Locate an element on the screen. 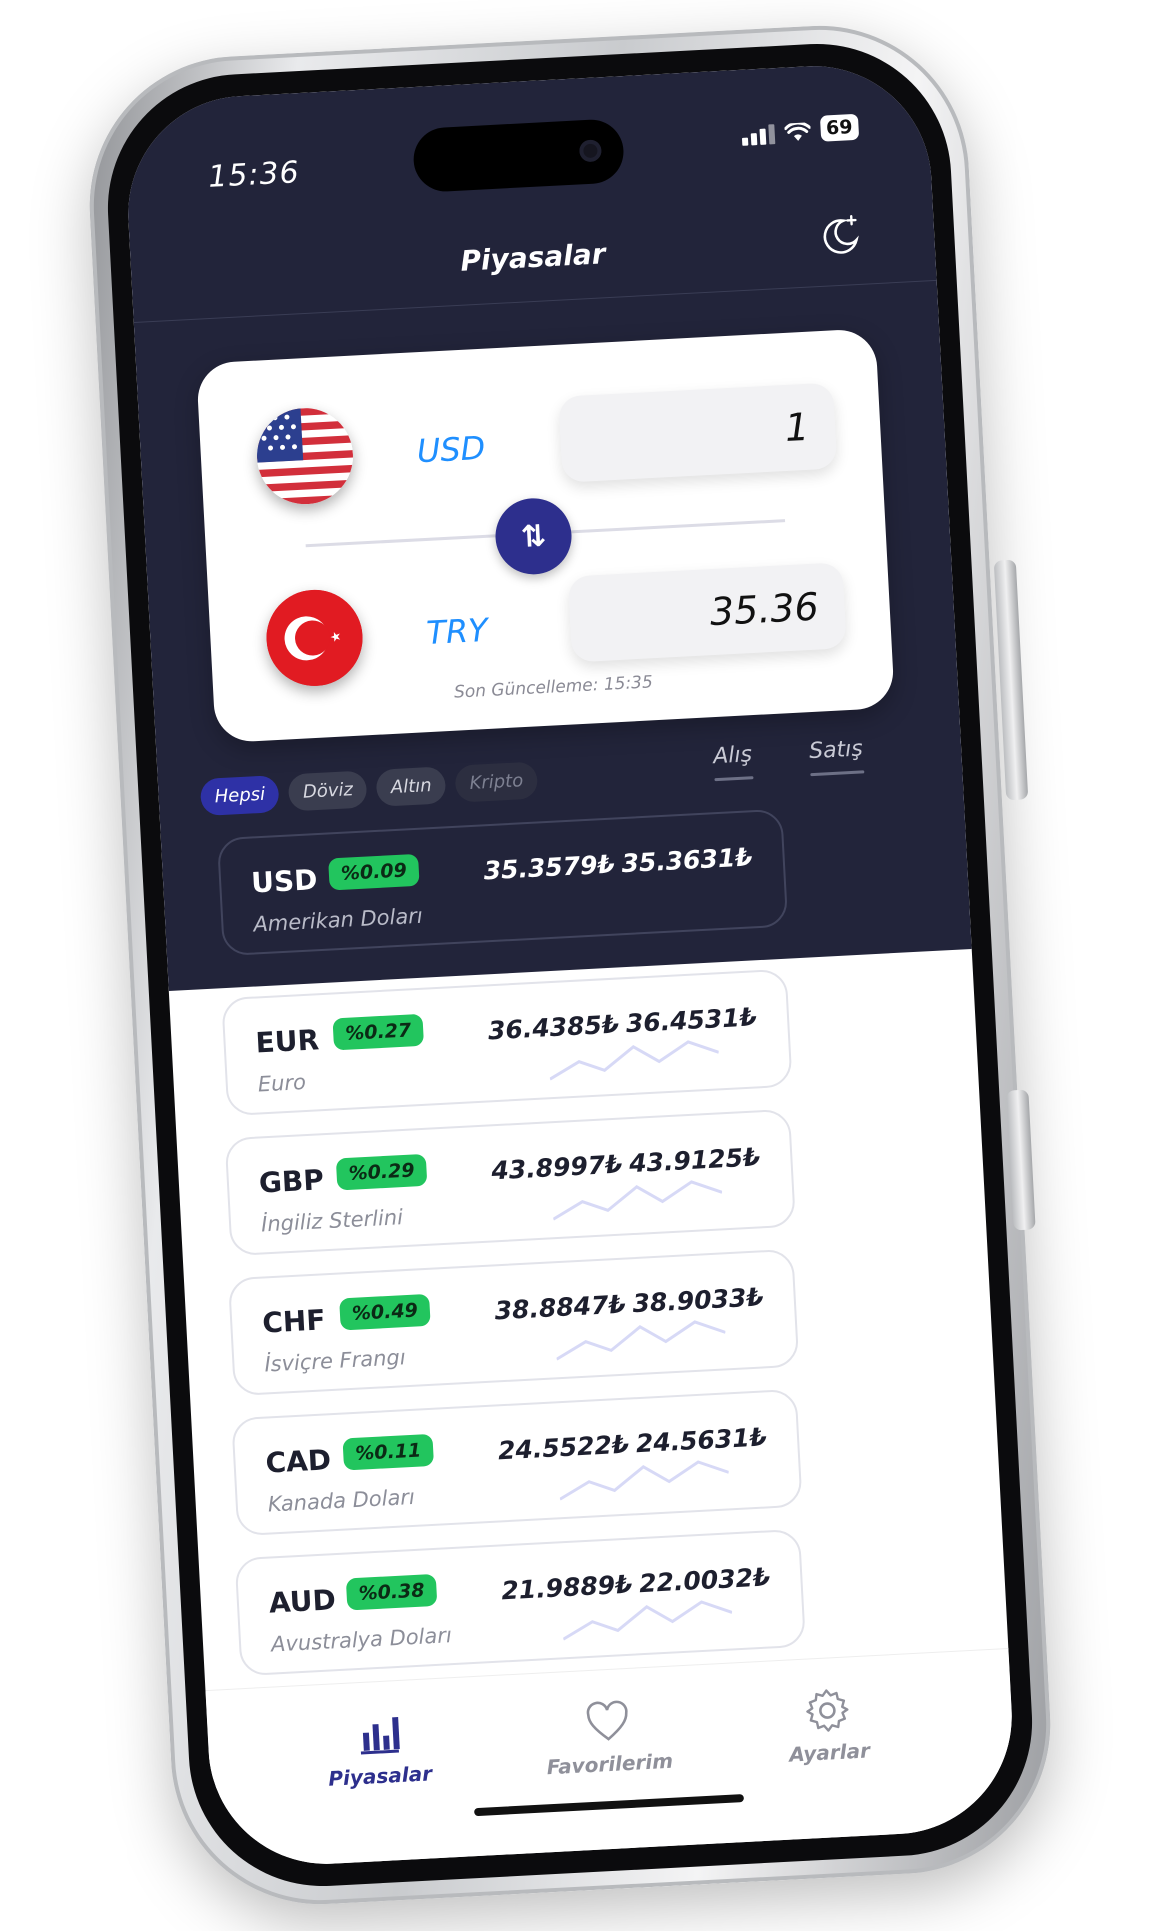 The height and width of the screenshot is (1931, 1162). rate-code: CHF is located at coordinates (294, 1321).